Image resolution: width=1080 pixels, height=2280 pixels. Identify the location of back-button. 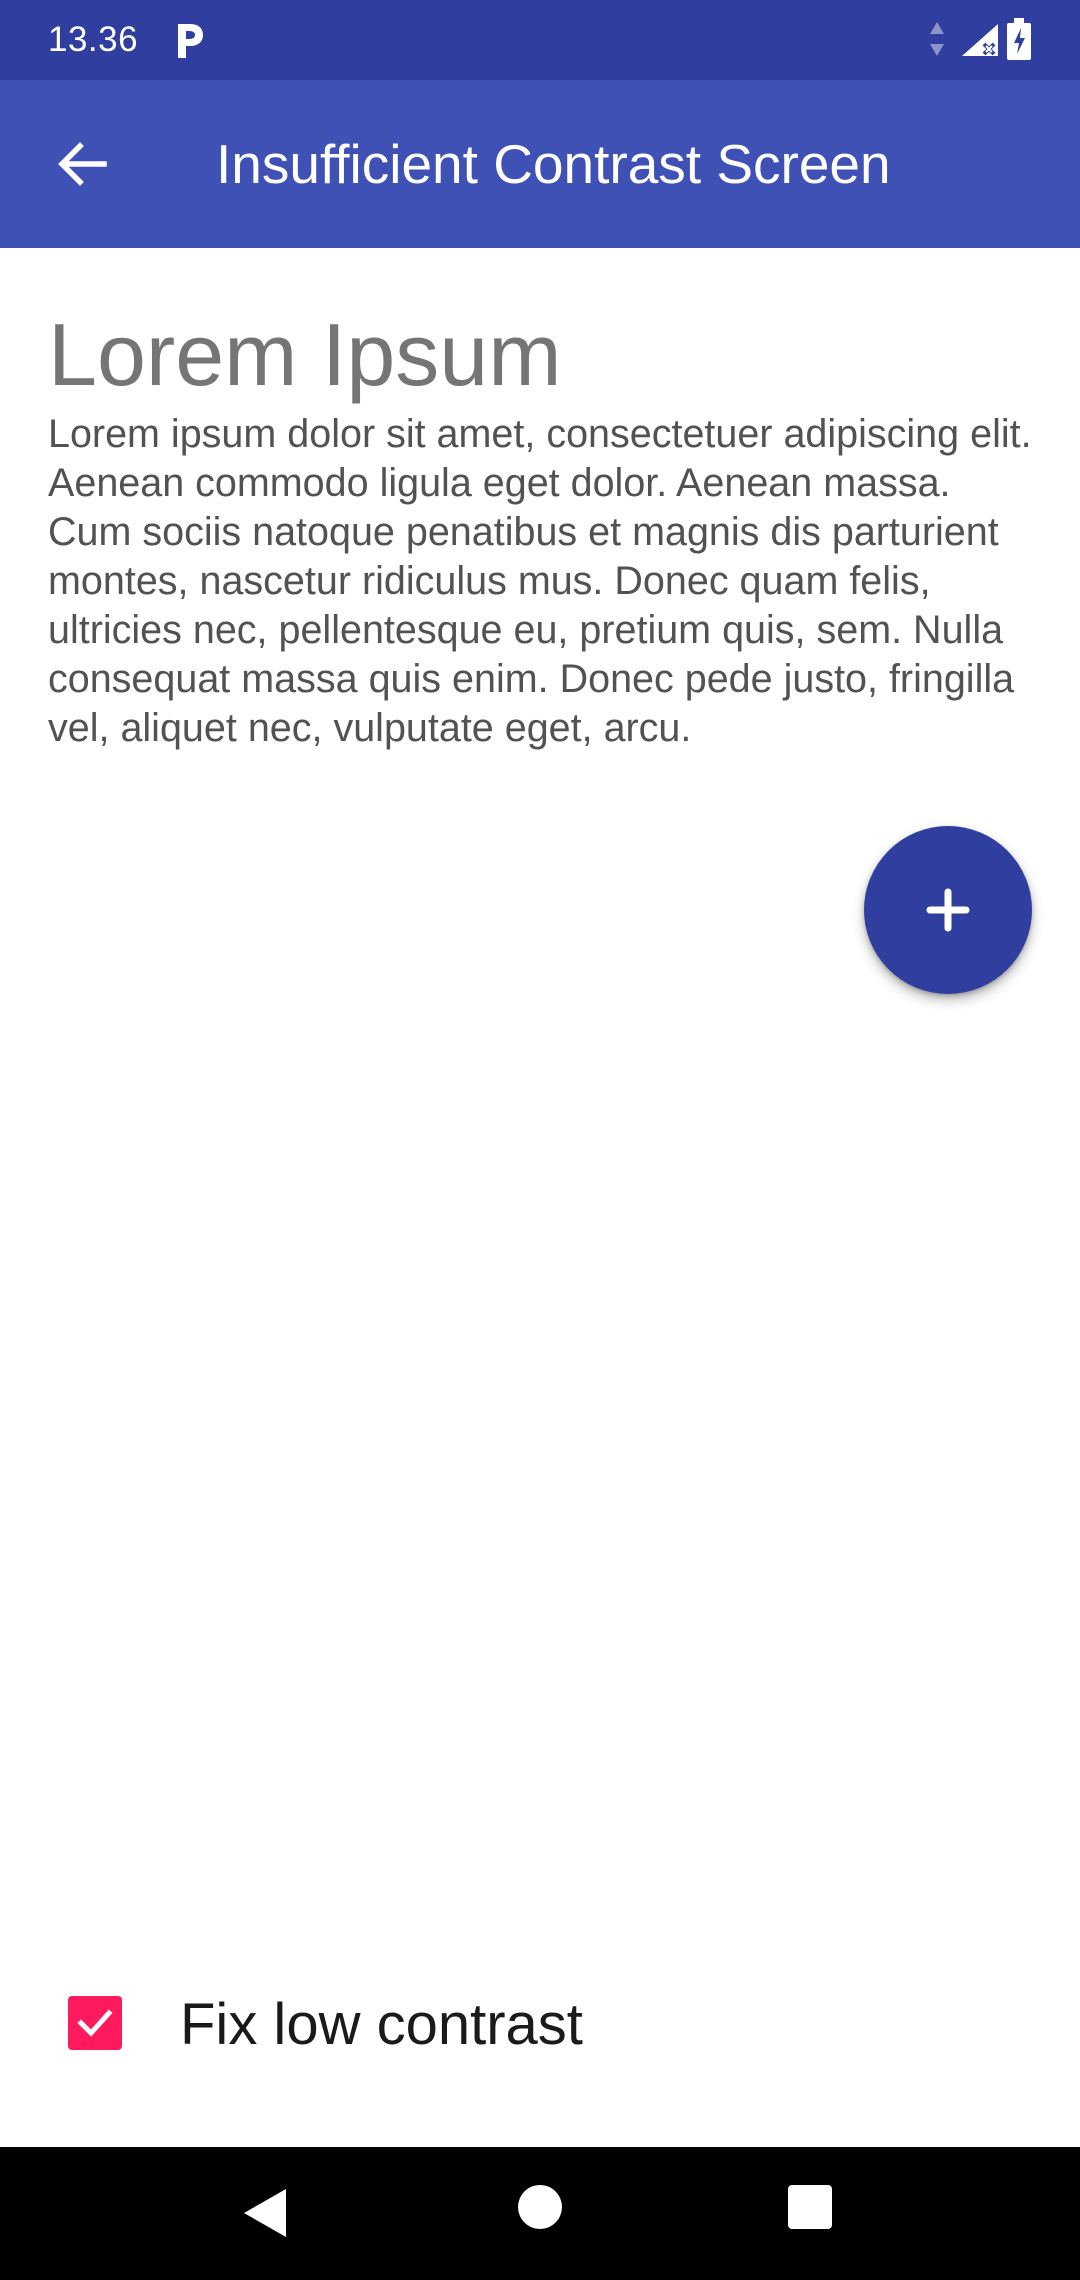
(82, 164).